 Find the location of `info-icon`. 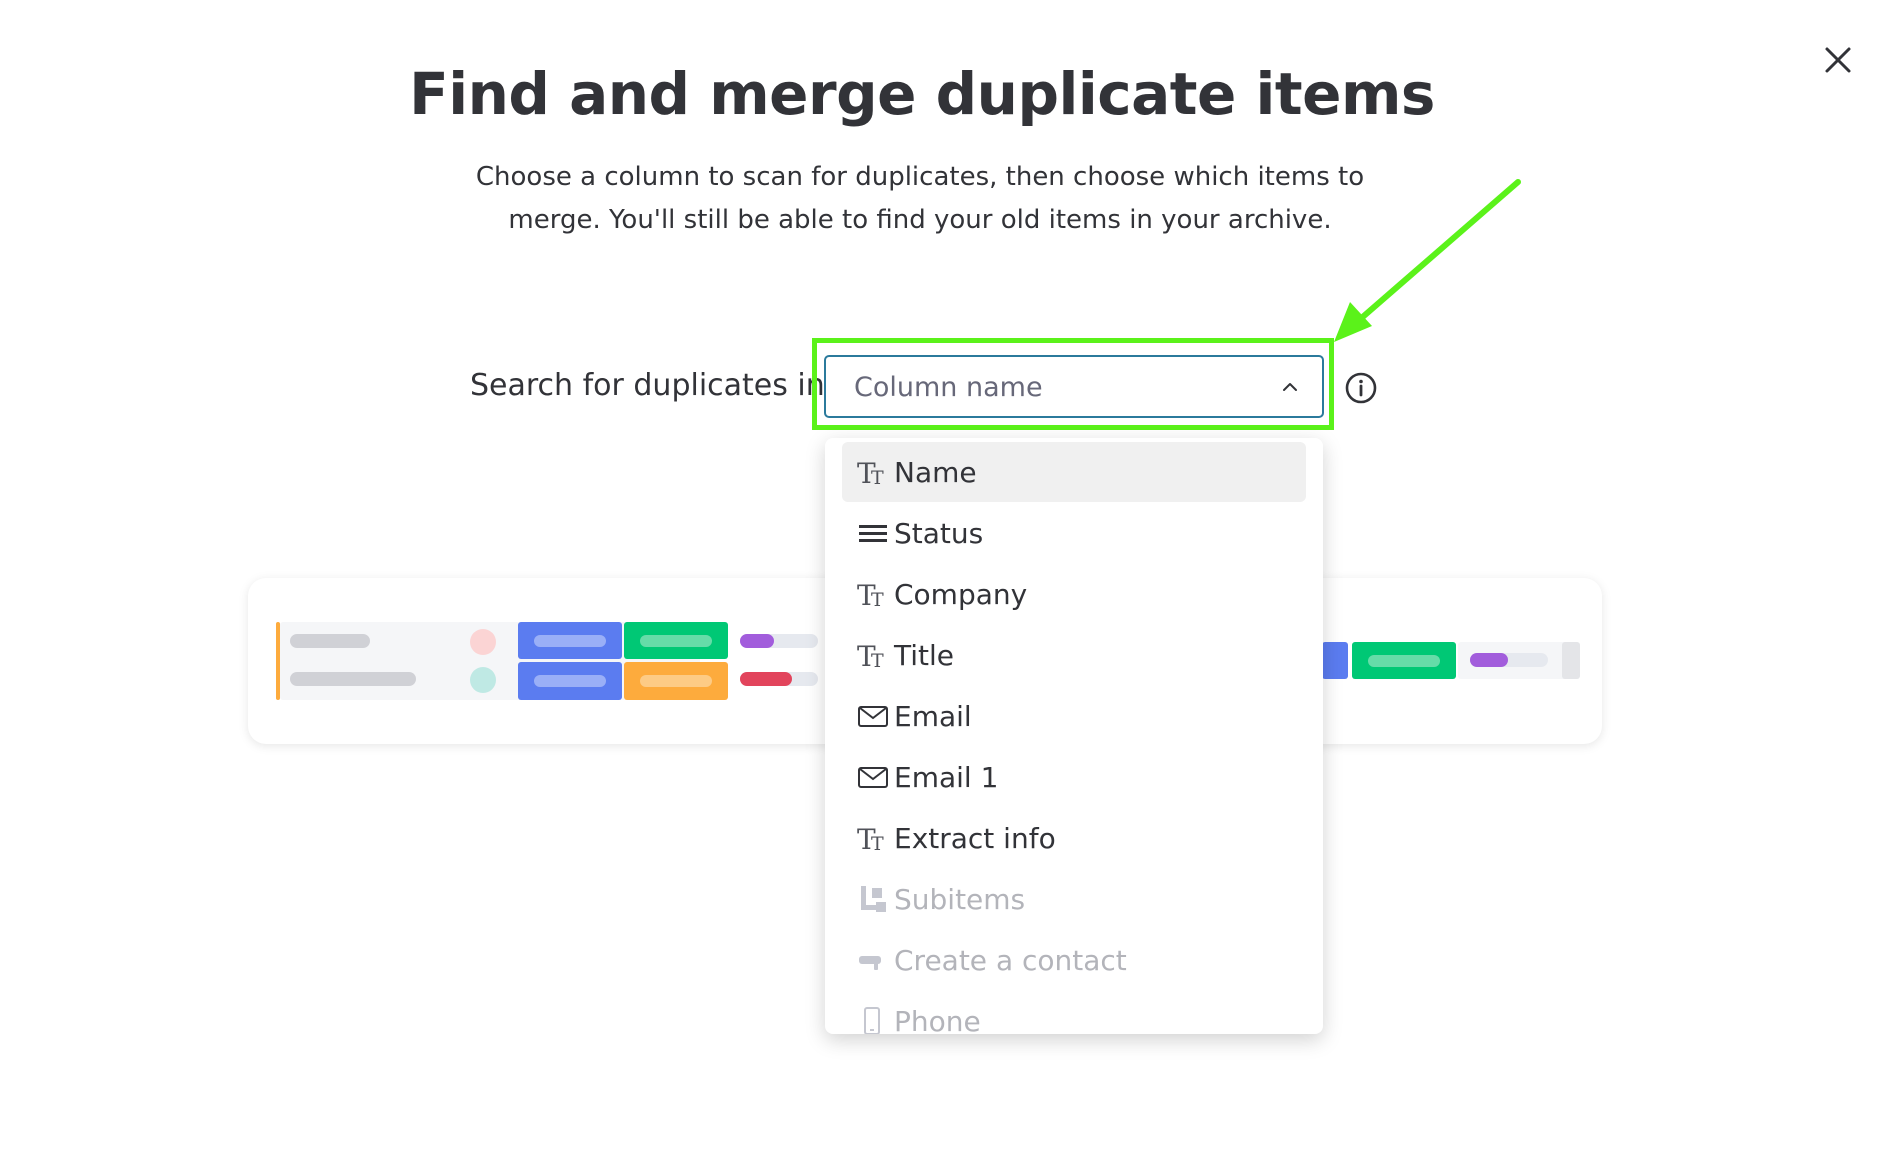

info-icon is located at coordinates (1361, 388).